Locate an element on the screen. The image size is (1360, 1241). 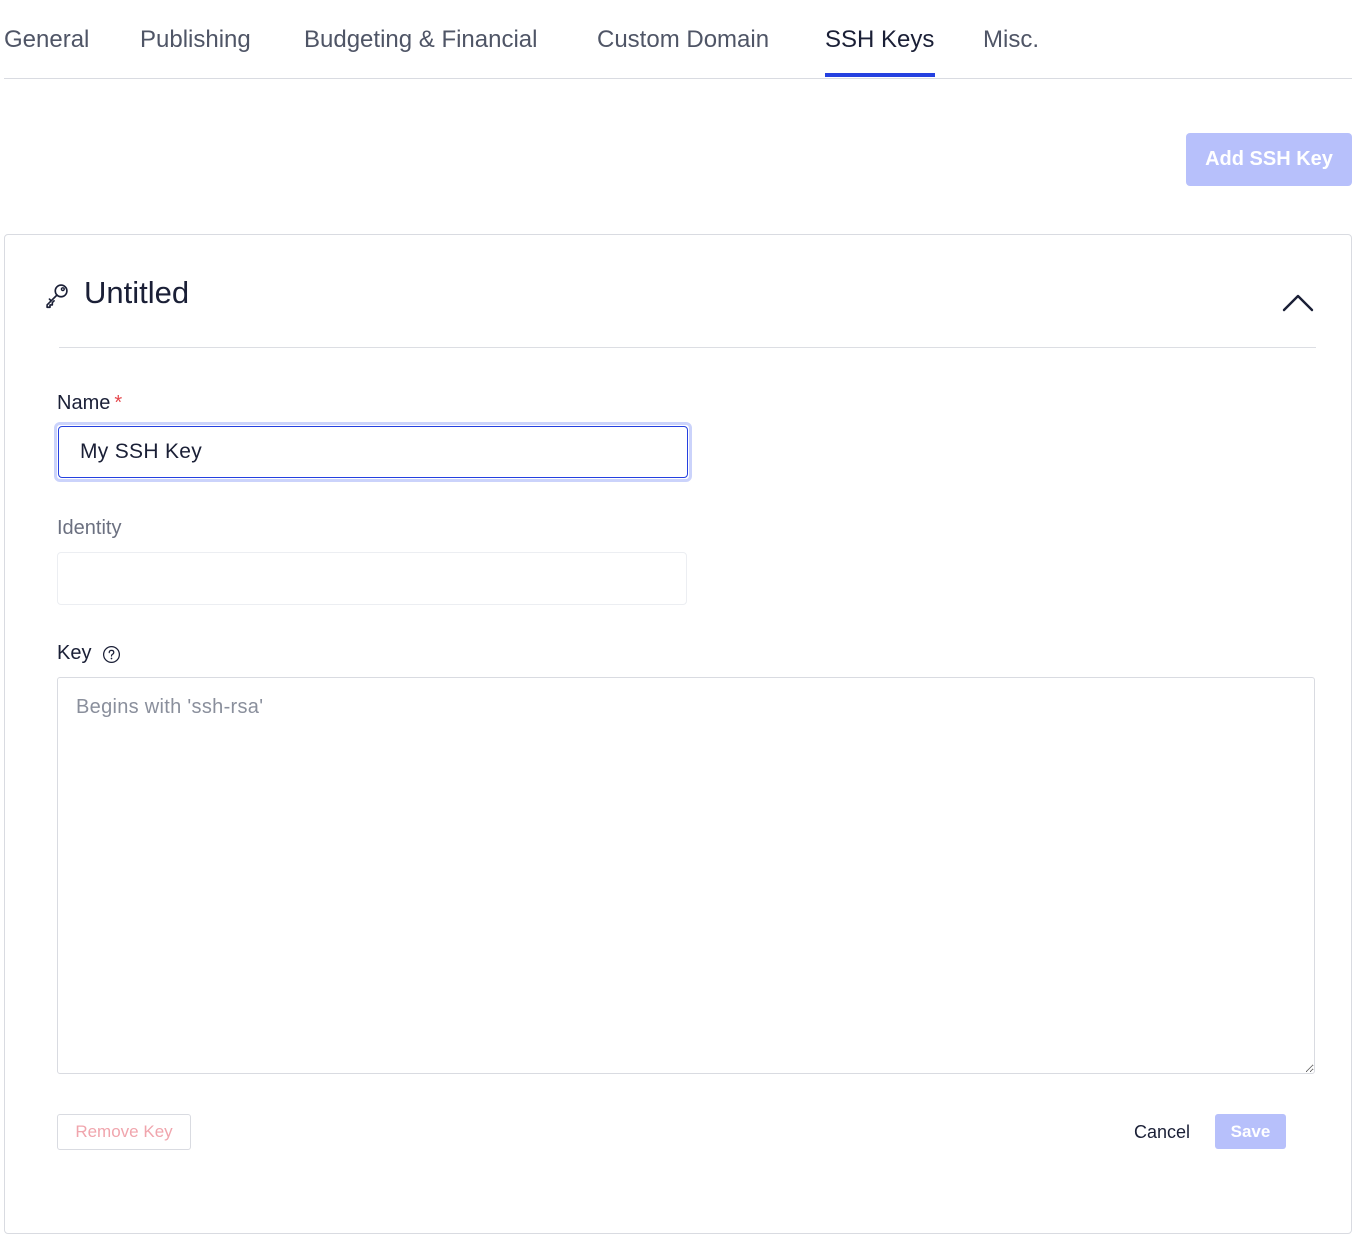
card-divider is located at coordinates (687, 347).